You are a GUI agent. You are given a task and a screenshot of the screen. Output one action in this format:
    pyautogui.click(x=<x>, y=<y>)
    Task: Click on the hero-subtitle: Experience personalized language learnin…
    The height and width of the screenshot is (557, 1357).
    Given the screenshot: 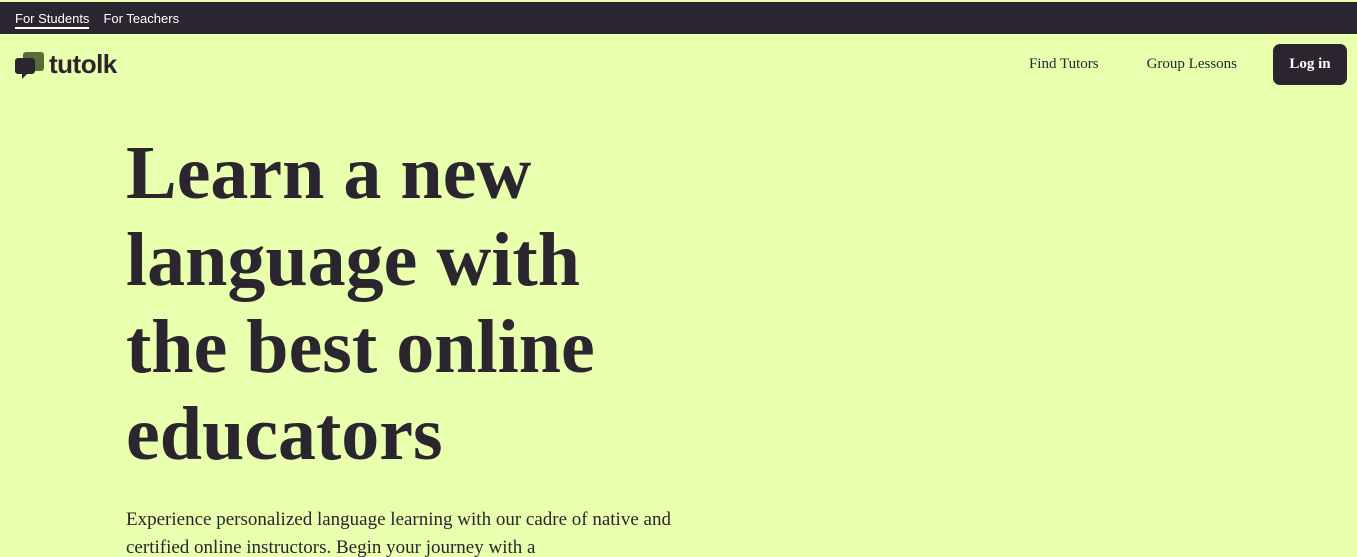 What is the action you would take?
    pyautogui.click(x=398, y=533)
    